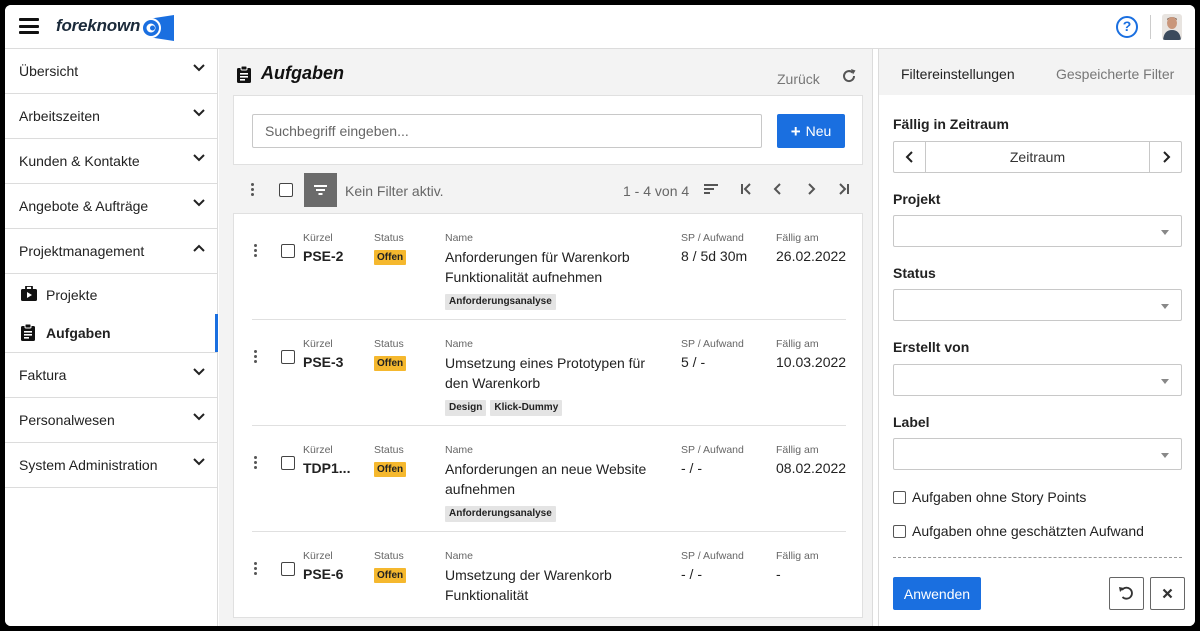 This screenshot has width=1200, height=631. What do you see at coordinates (59, 116) in the screenshot?
I see `sidebar-item-label: Arbeitszeiten` at bounding box center [59, 116].